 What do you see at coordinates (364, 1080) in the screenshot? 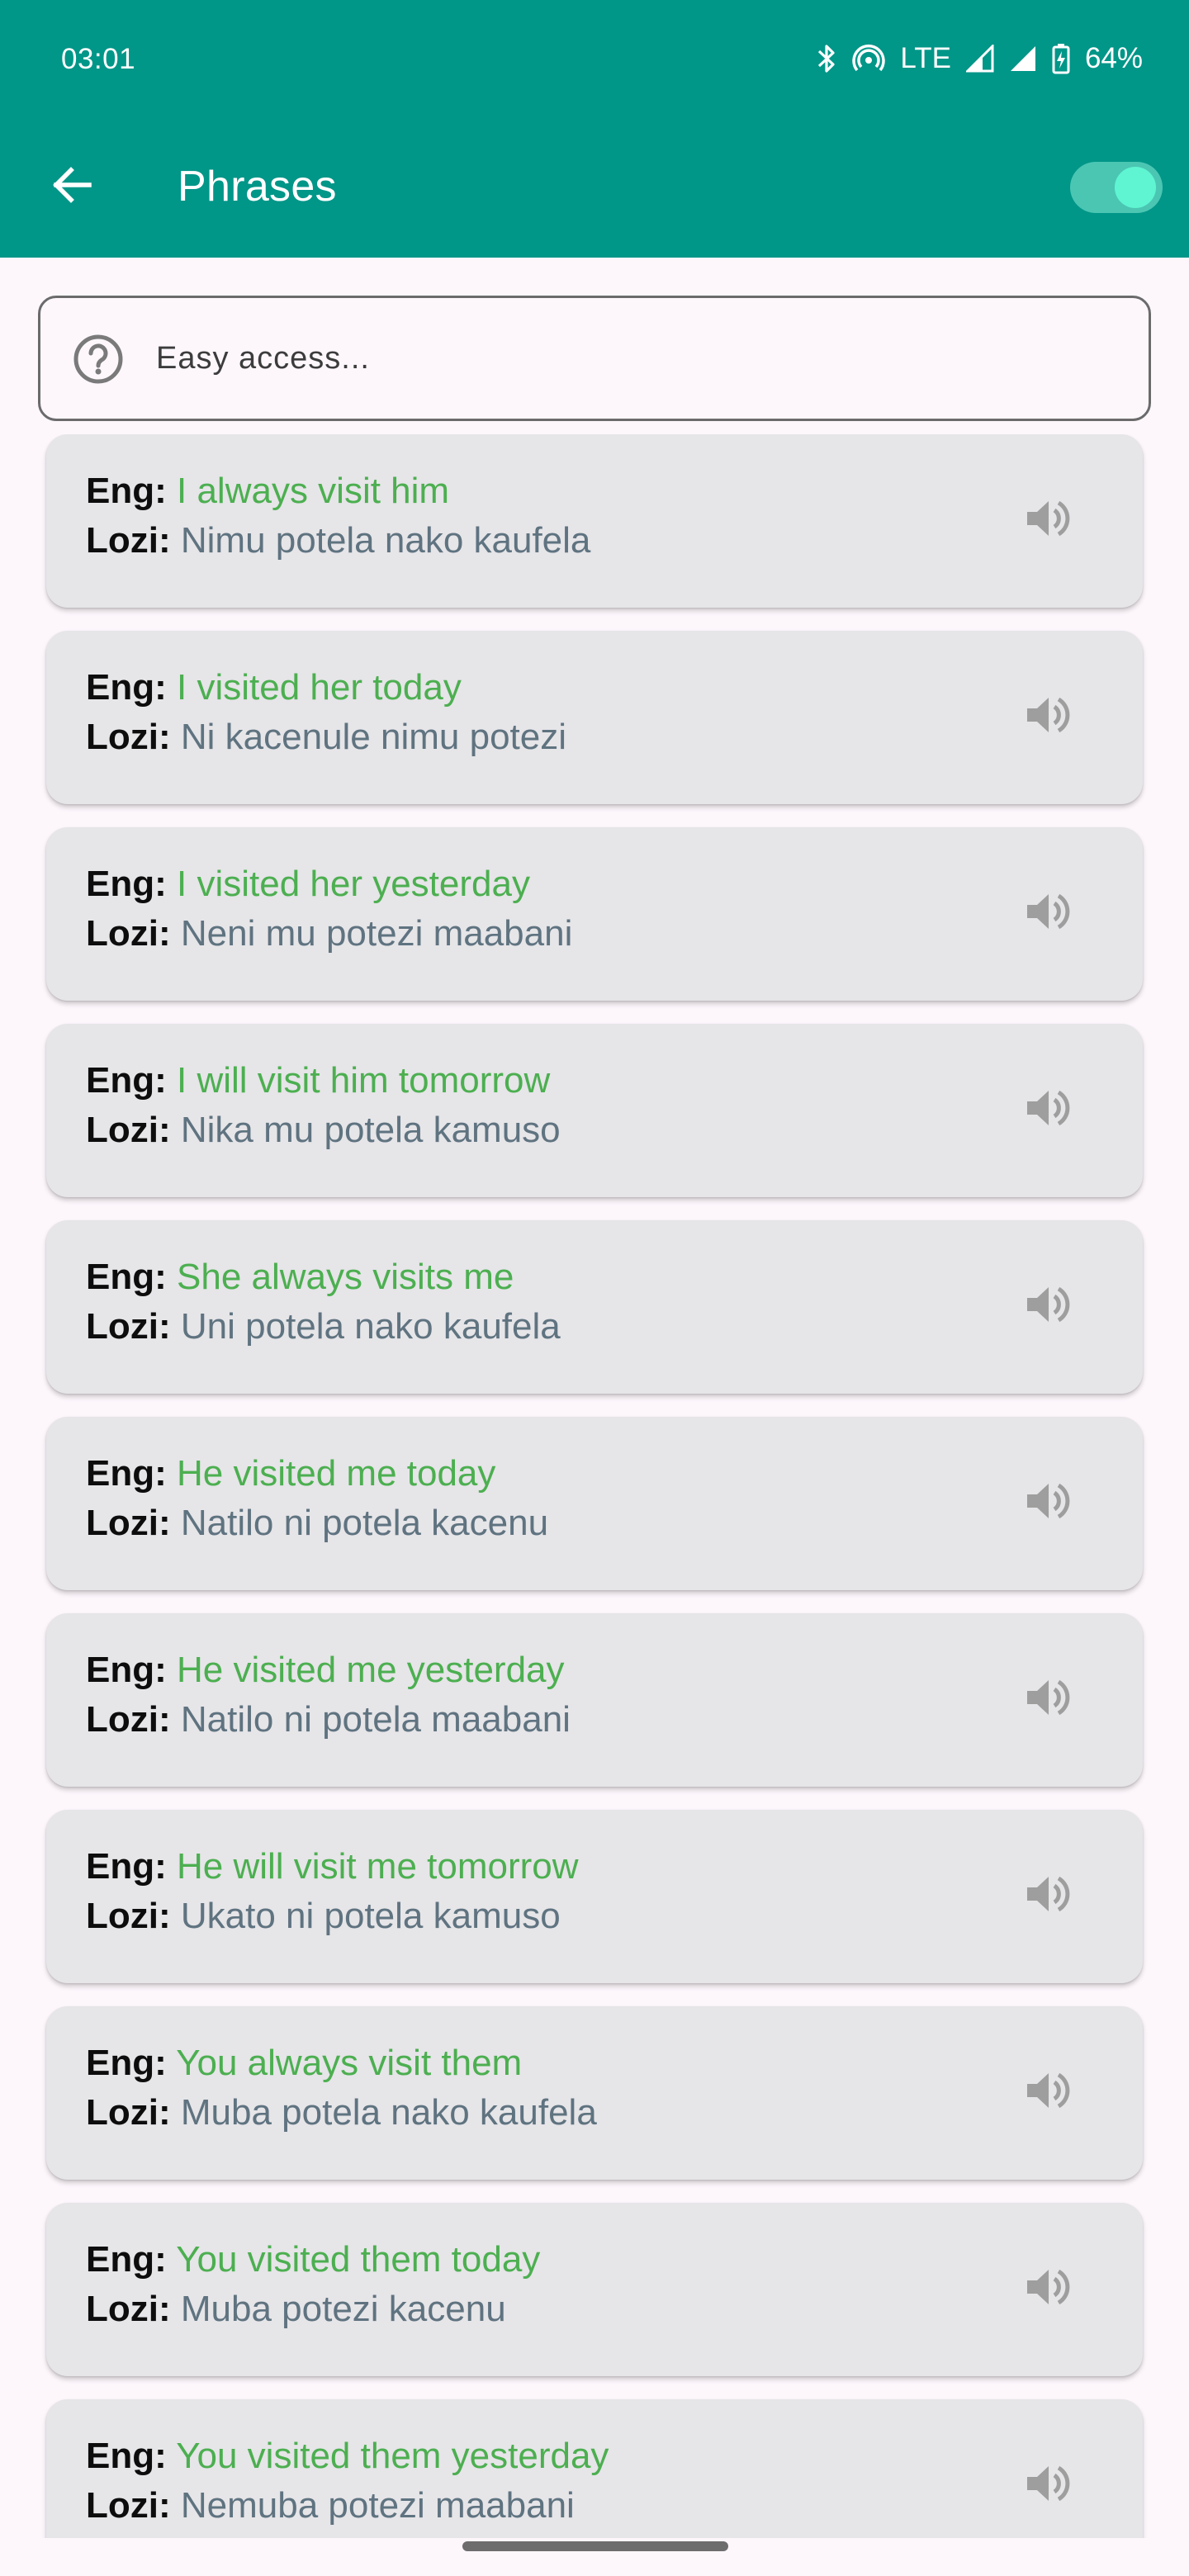
I see `english-phrase: I will visit him tomorrow` at bounding box center [364, 1080].